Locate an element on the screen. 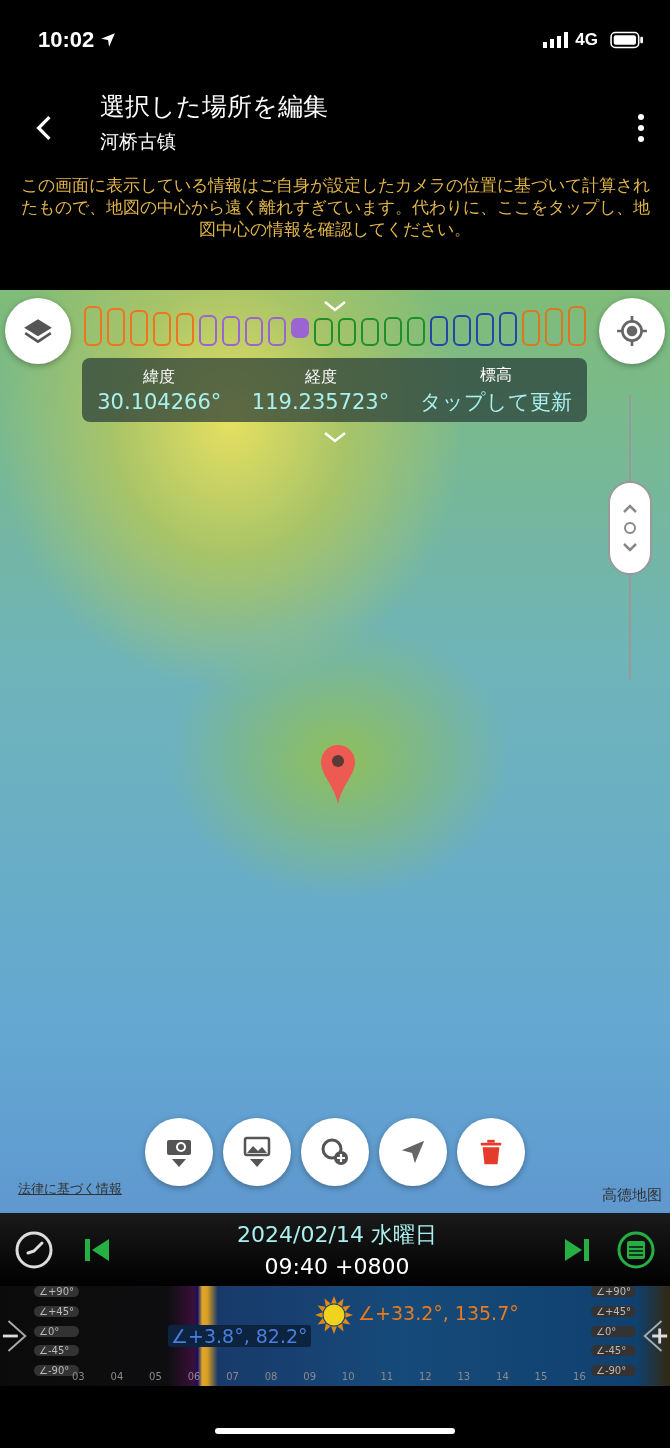  coordinate-value: 119.235723° is located at coordinates (320, 401).